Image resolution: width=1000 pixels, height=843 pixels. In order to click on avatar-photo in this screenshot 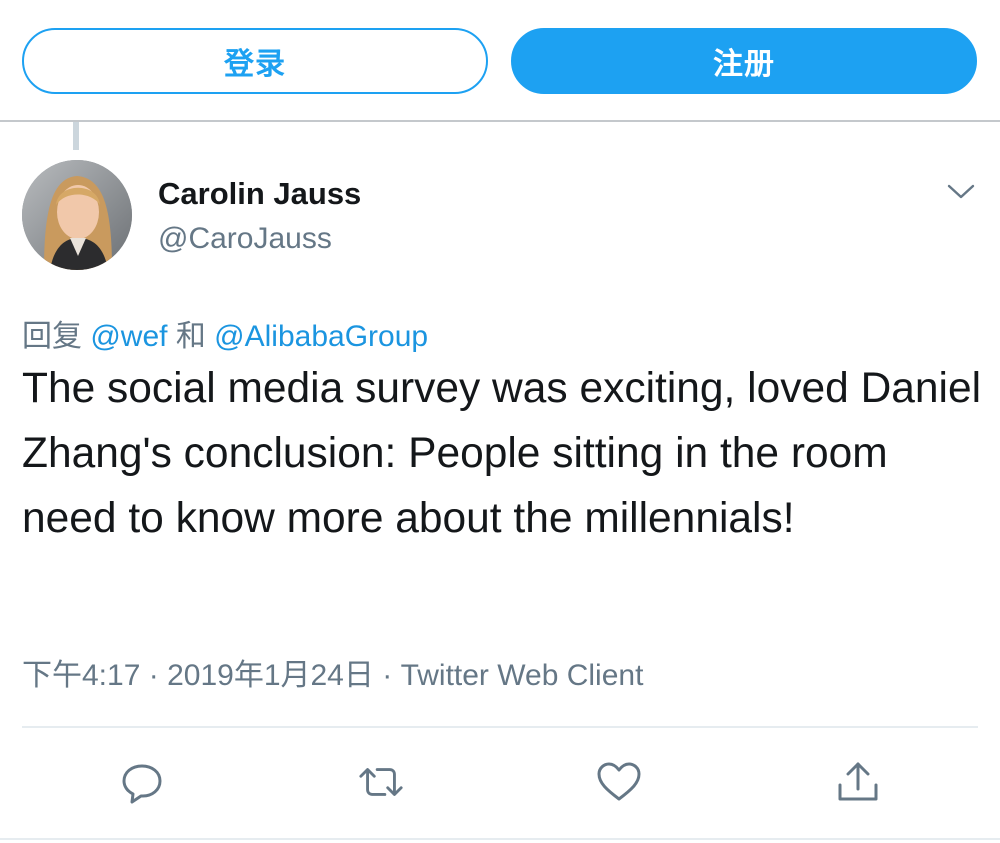, I will do `click(77, 215)`.